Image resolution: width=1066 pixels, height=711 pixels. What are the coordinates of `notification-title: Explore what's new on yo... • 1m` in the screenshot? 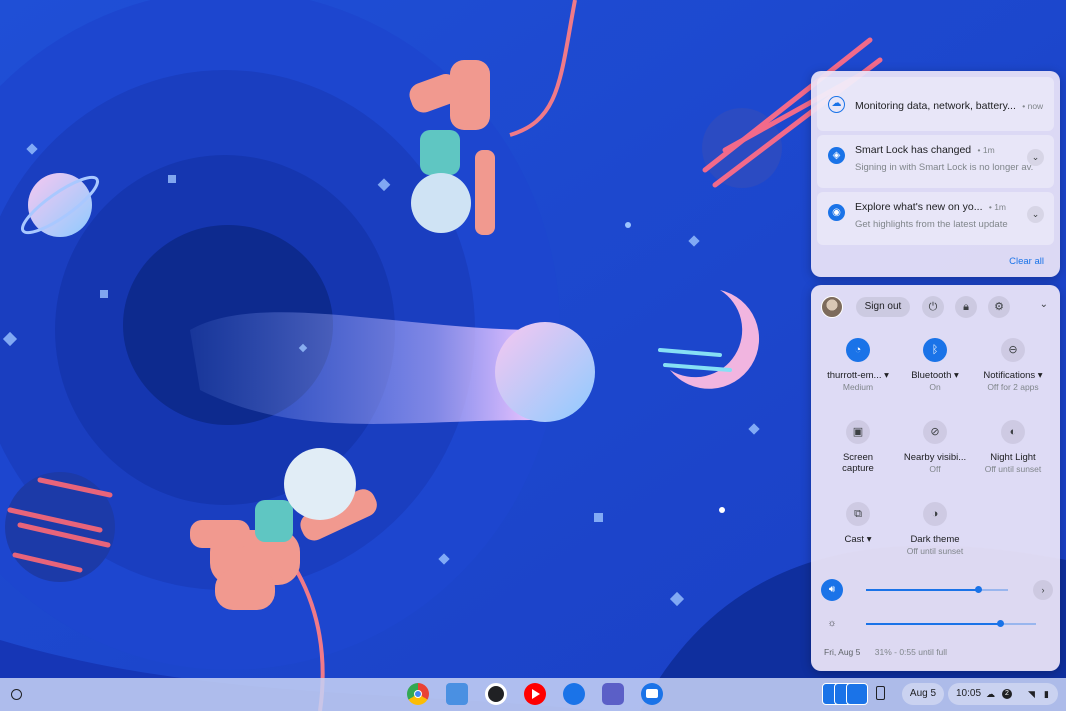 It's located at (931, 207).